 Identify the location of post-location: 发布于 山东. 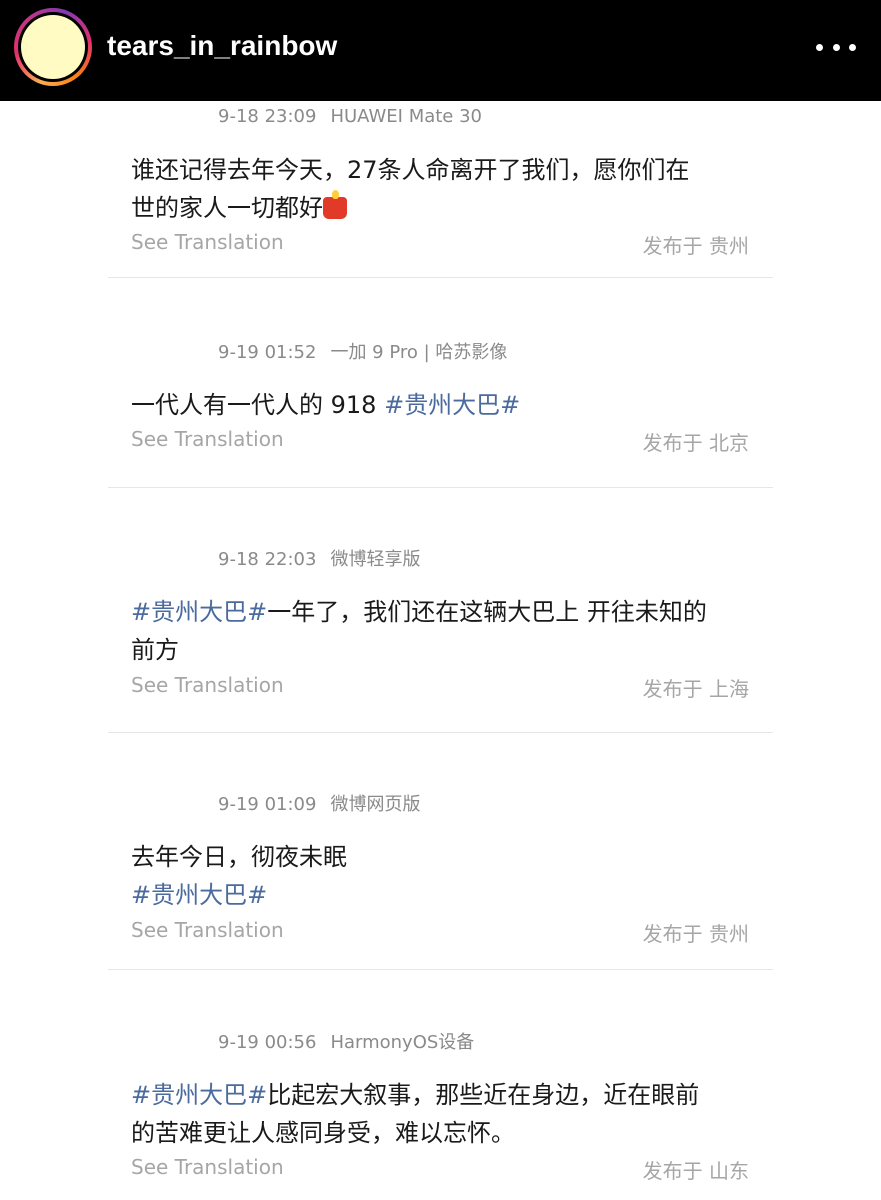
(695, 1171).